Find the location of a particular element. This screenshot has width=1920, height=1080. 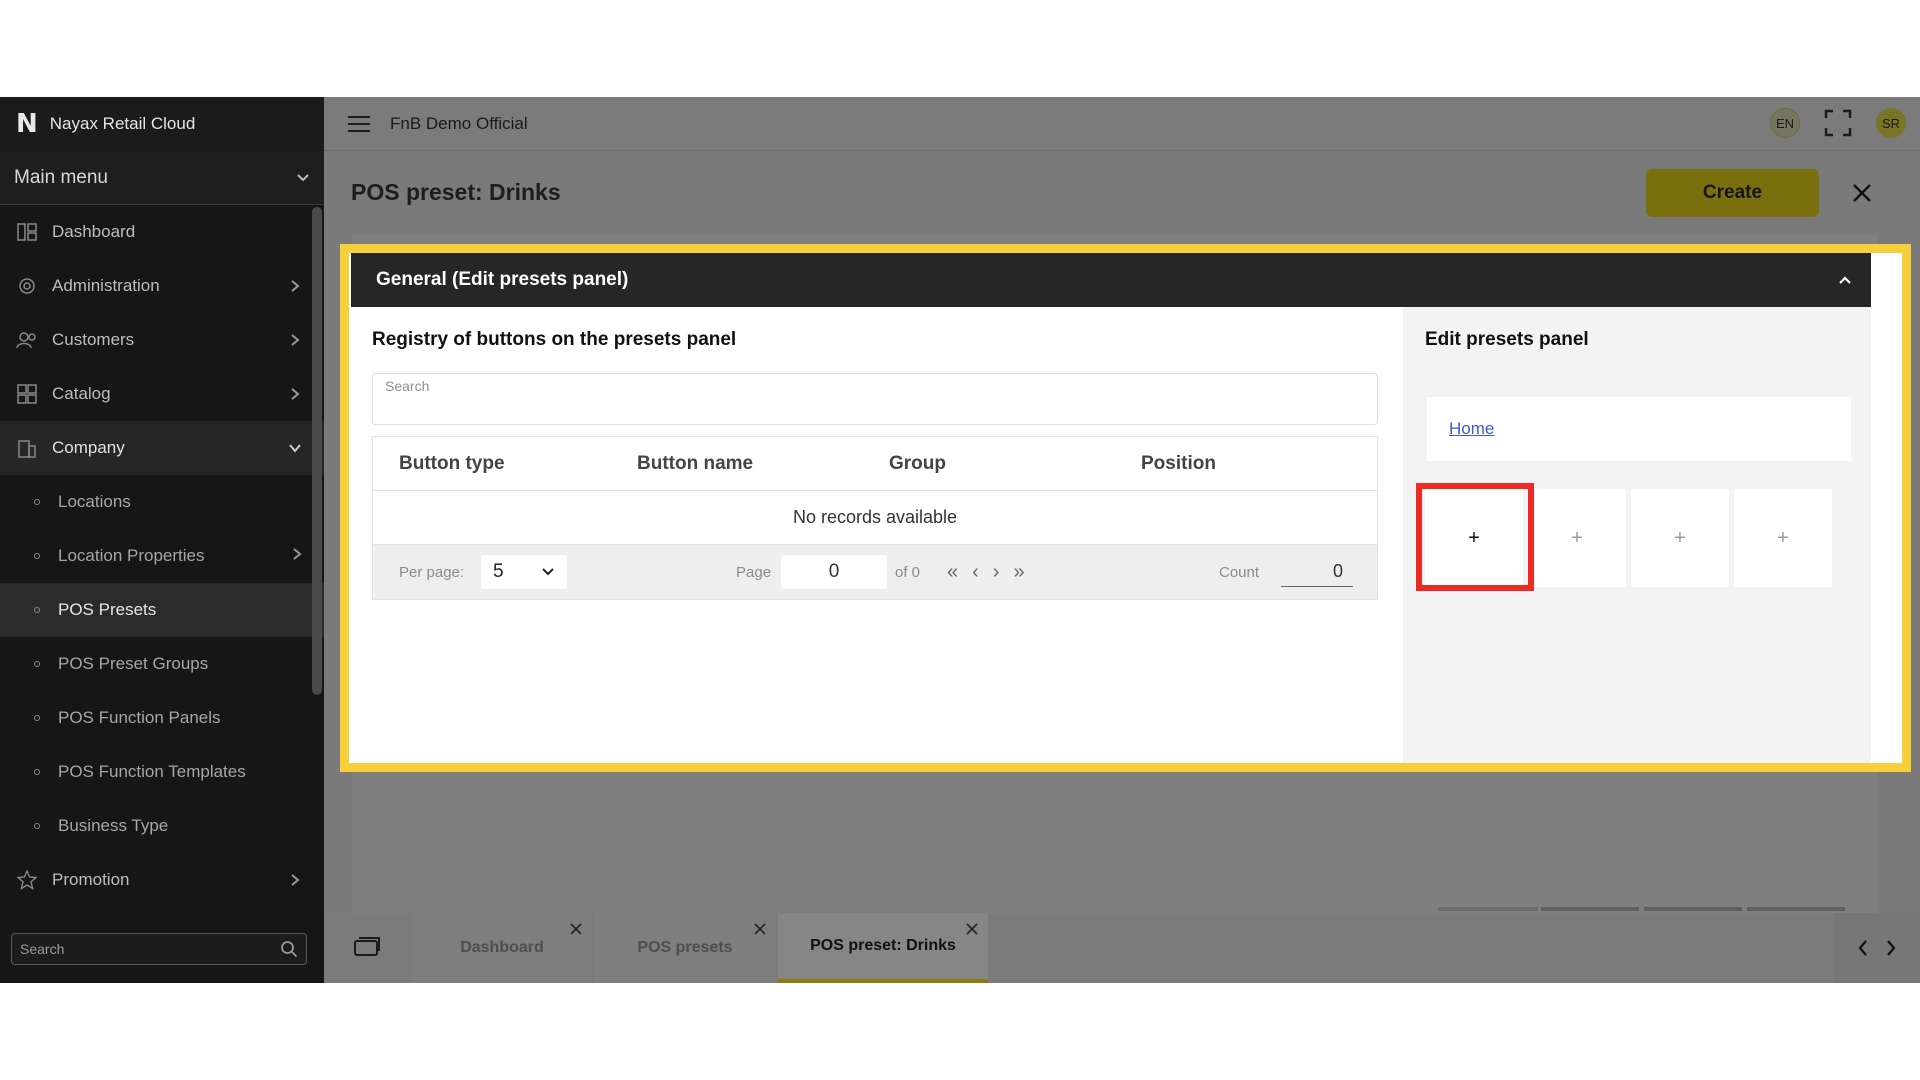

close-icon is located at coordinates (1862, 193).